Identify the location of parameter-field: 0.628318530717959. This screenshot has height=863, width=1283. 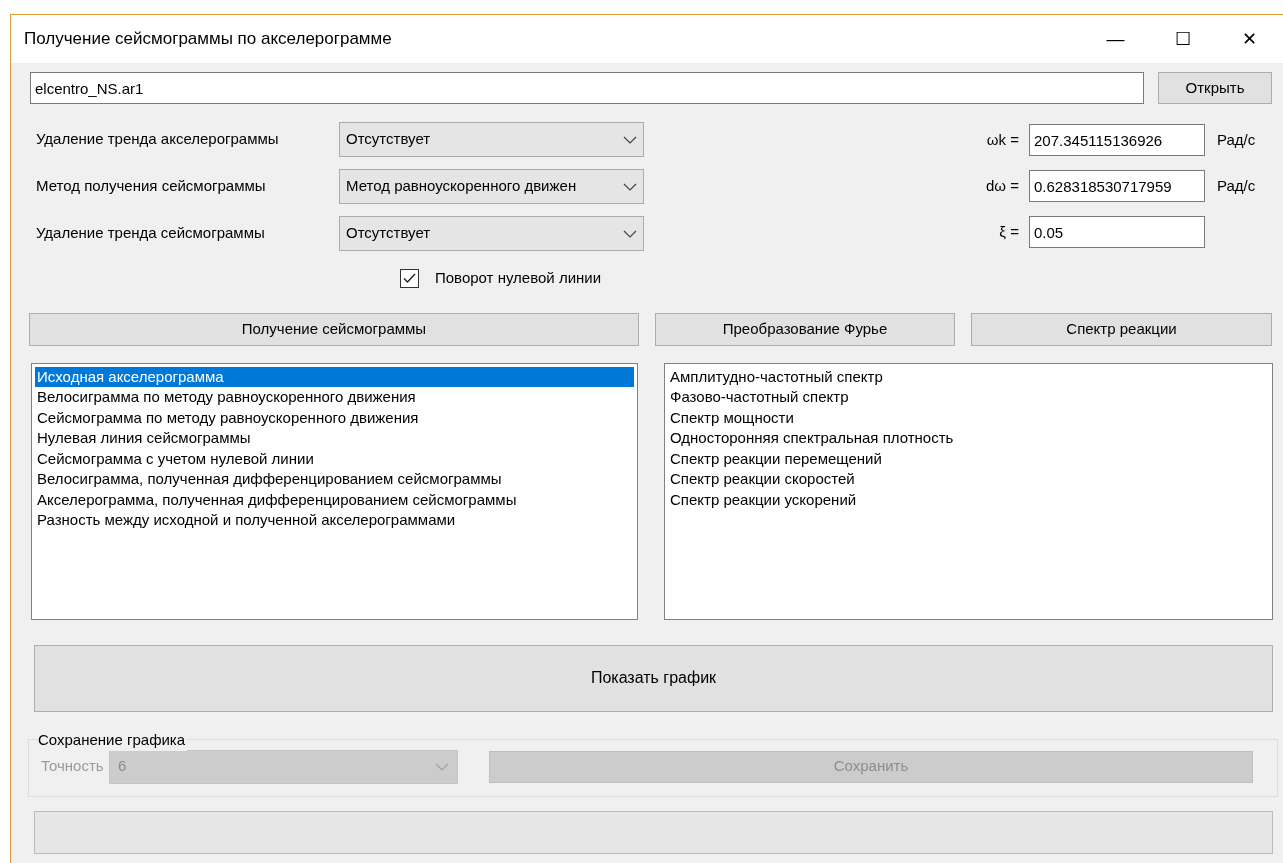
(1117, 186).